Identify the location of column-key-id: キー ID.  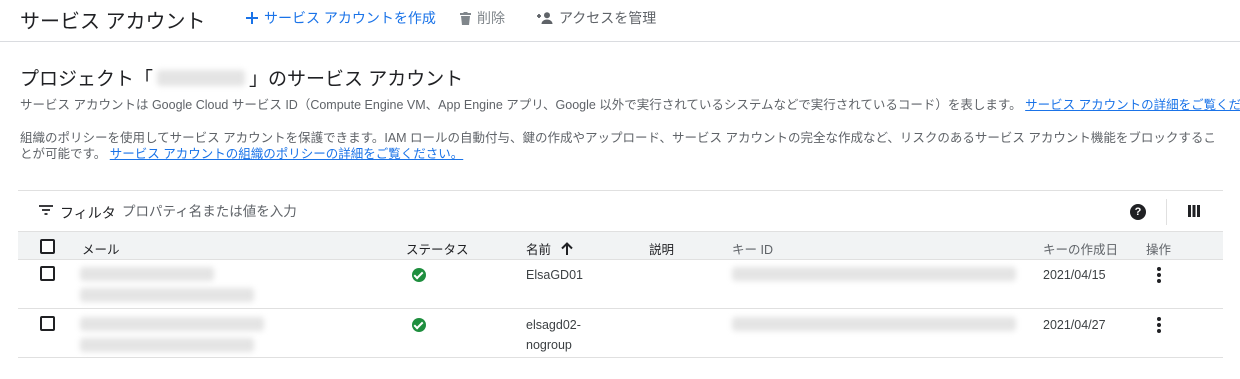
(752, 248).